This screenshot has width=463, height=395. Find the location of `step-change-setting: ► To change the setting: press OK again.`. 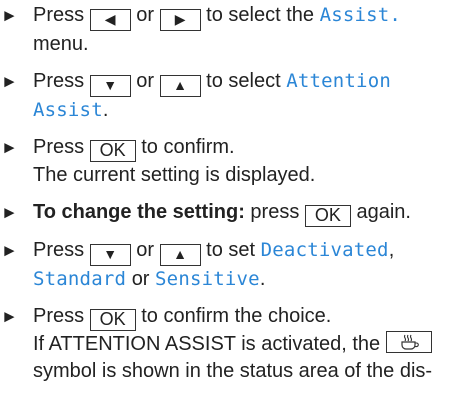

step-change-setting: ► To change the setting: press OK again. is located at coordinates (231, 213).